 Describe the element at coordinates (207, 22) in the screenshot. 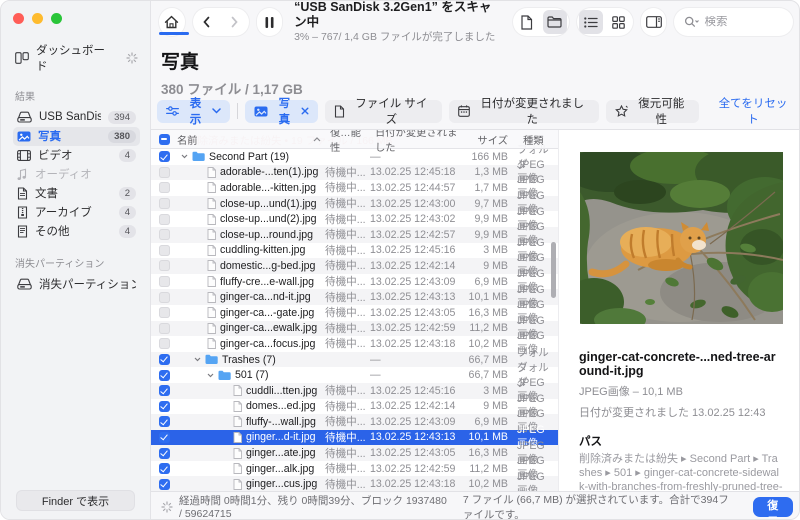

I see `back-button` at that location.